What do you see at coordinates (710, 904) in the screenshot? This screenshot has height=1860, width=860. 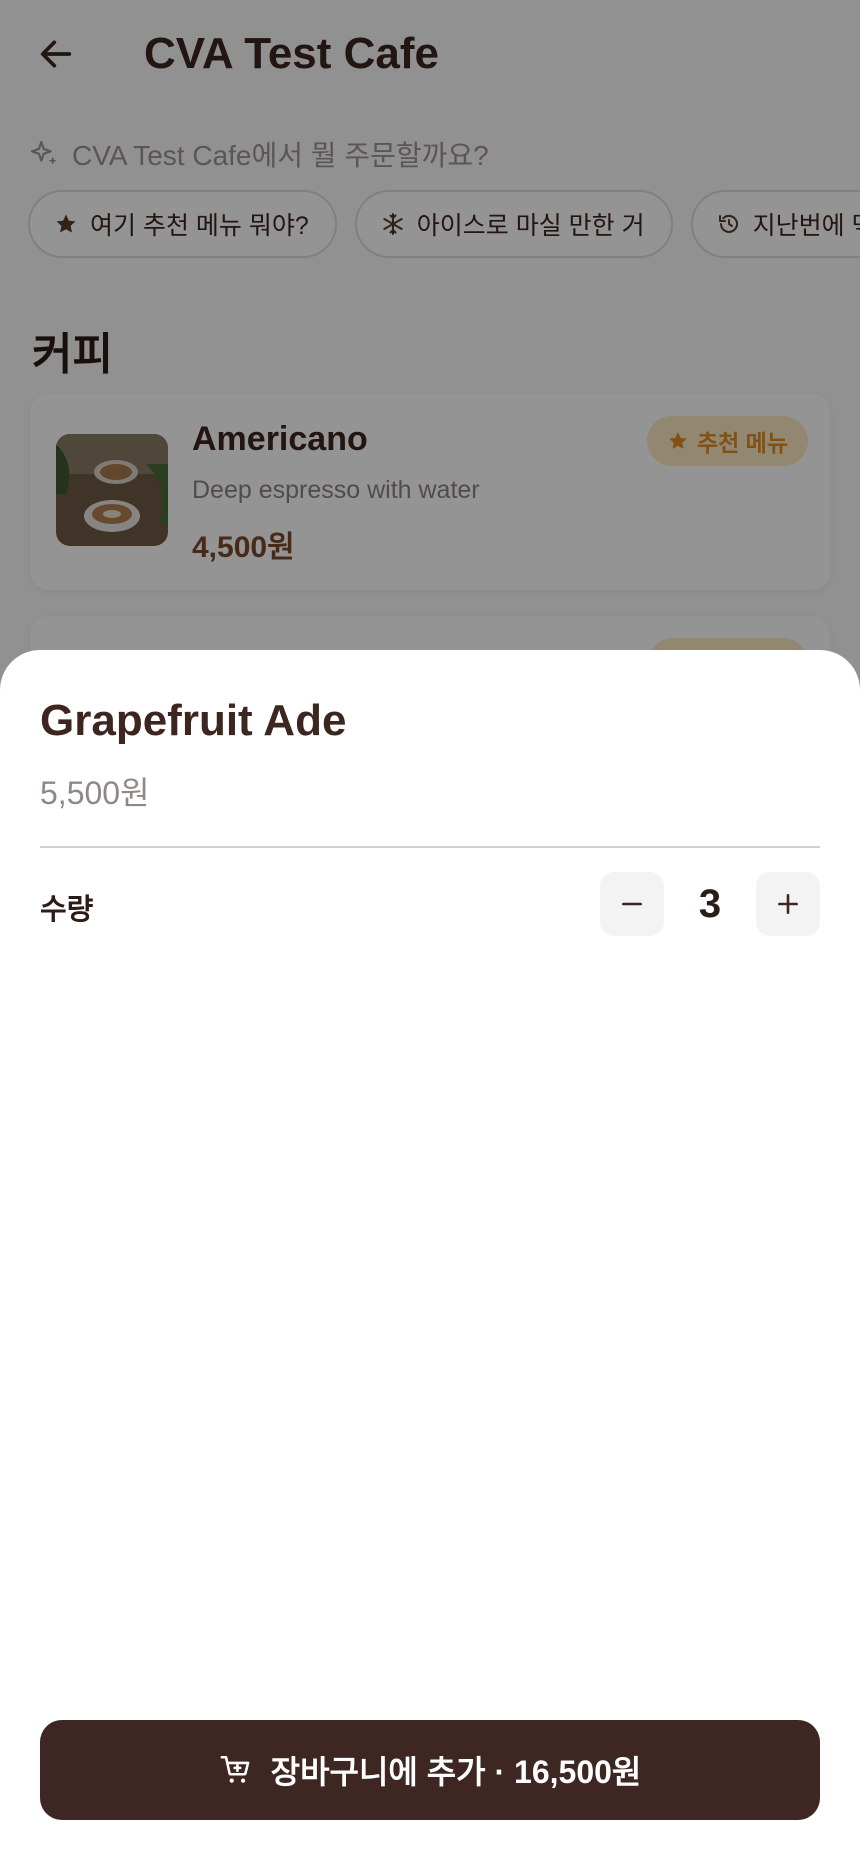 I see `quantity-value: 3` at bounding box center [710, 904].